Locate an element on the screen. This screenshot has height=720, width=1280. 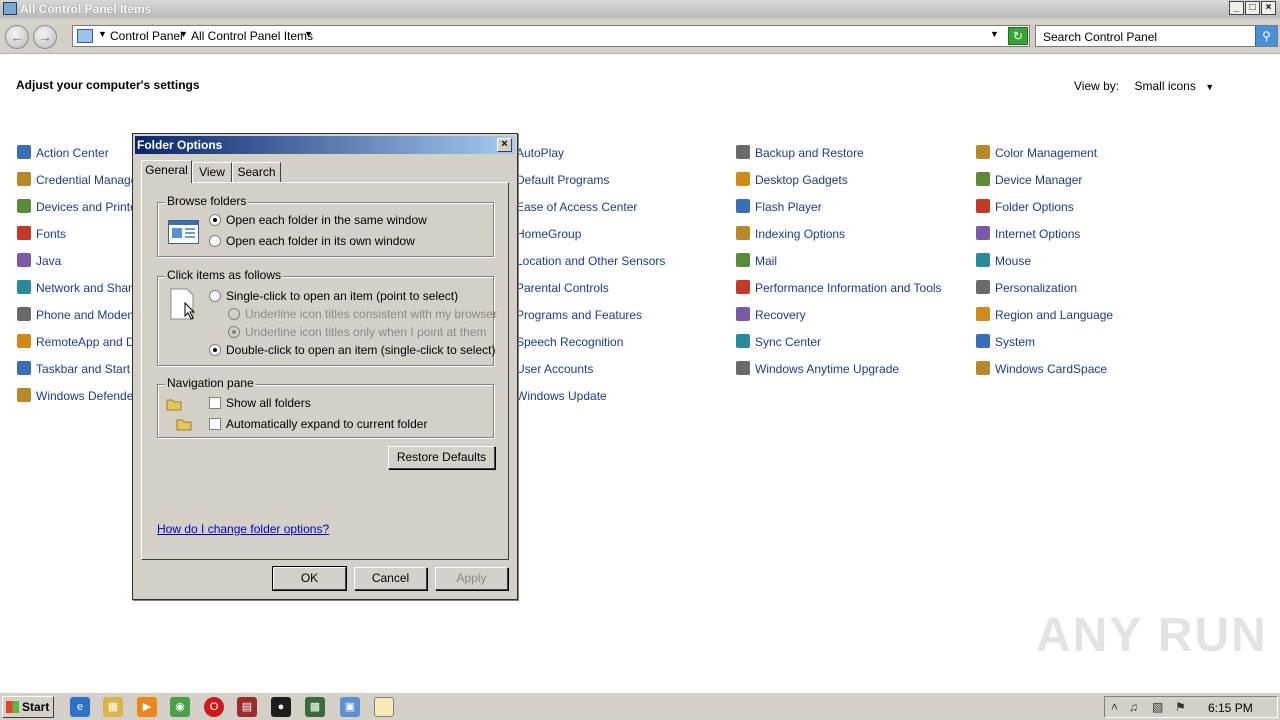
item-label: Fonts is located at coordinates (51, 234).